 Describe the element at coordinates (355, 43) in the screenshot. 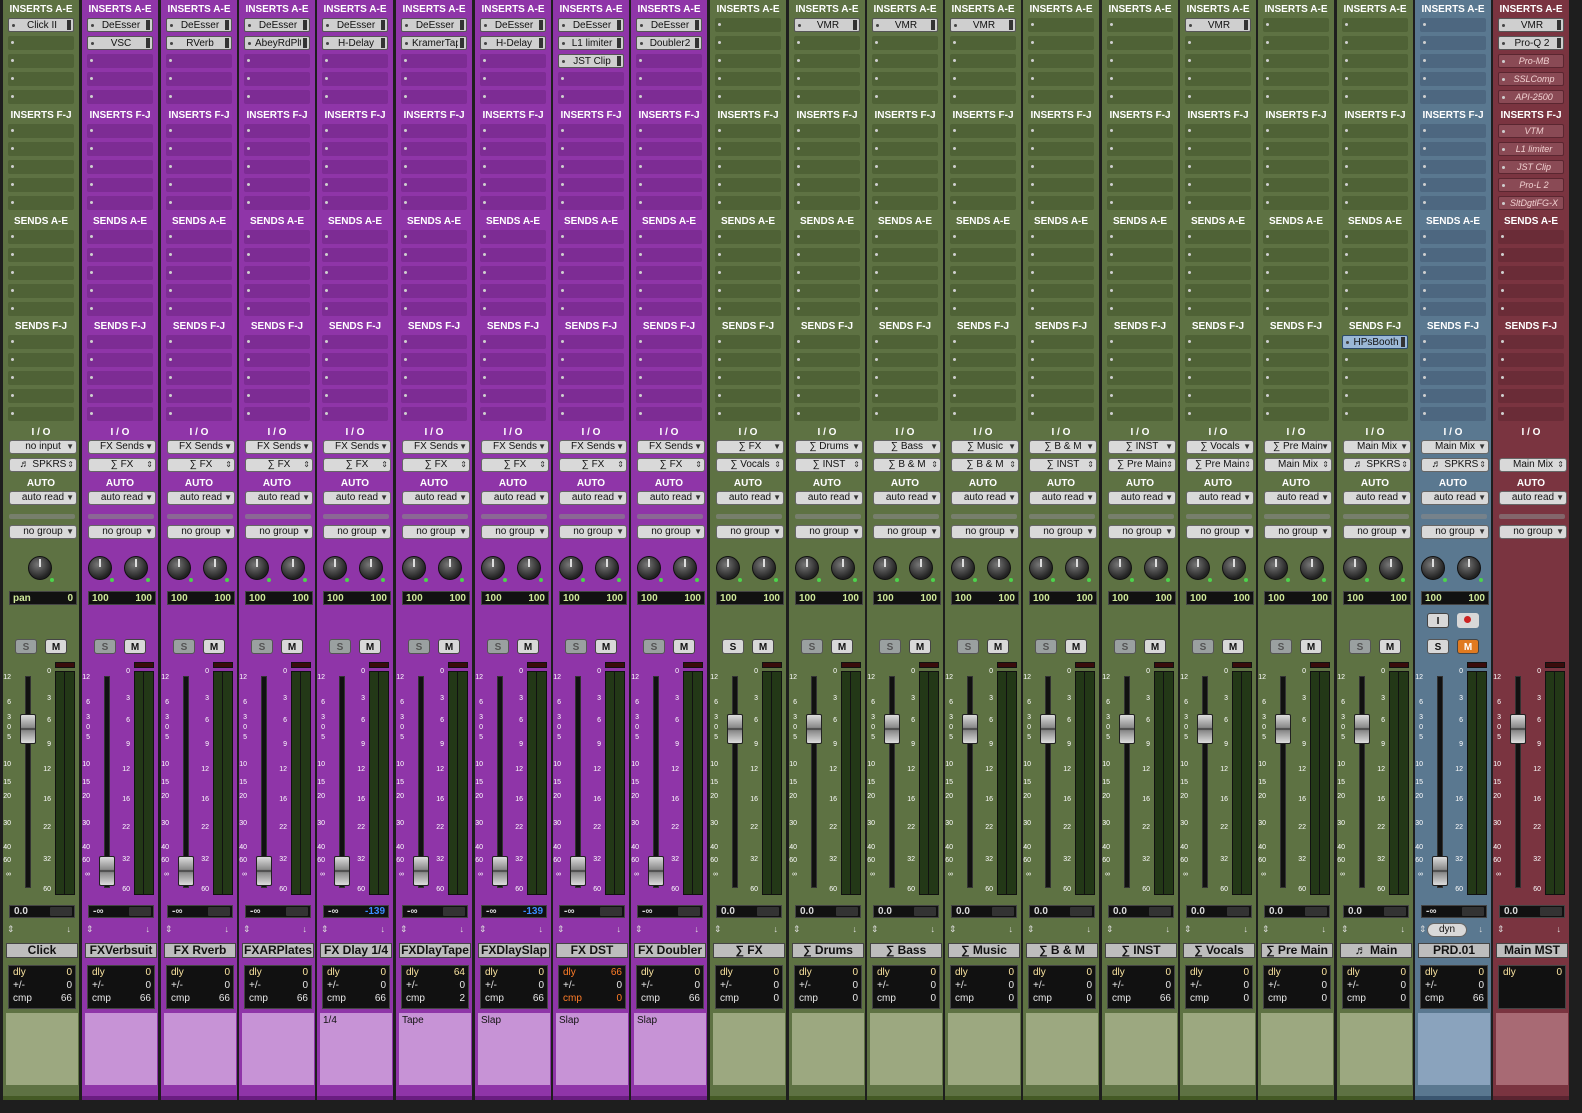

I see `insert-slot: H-Delay` at that location.